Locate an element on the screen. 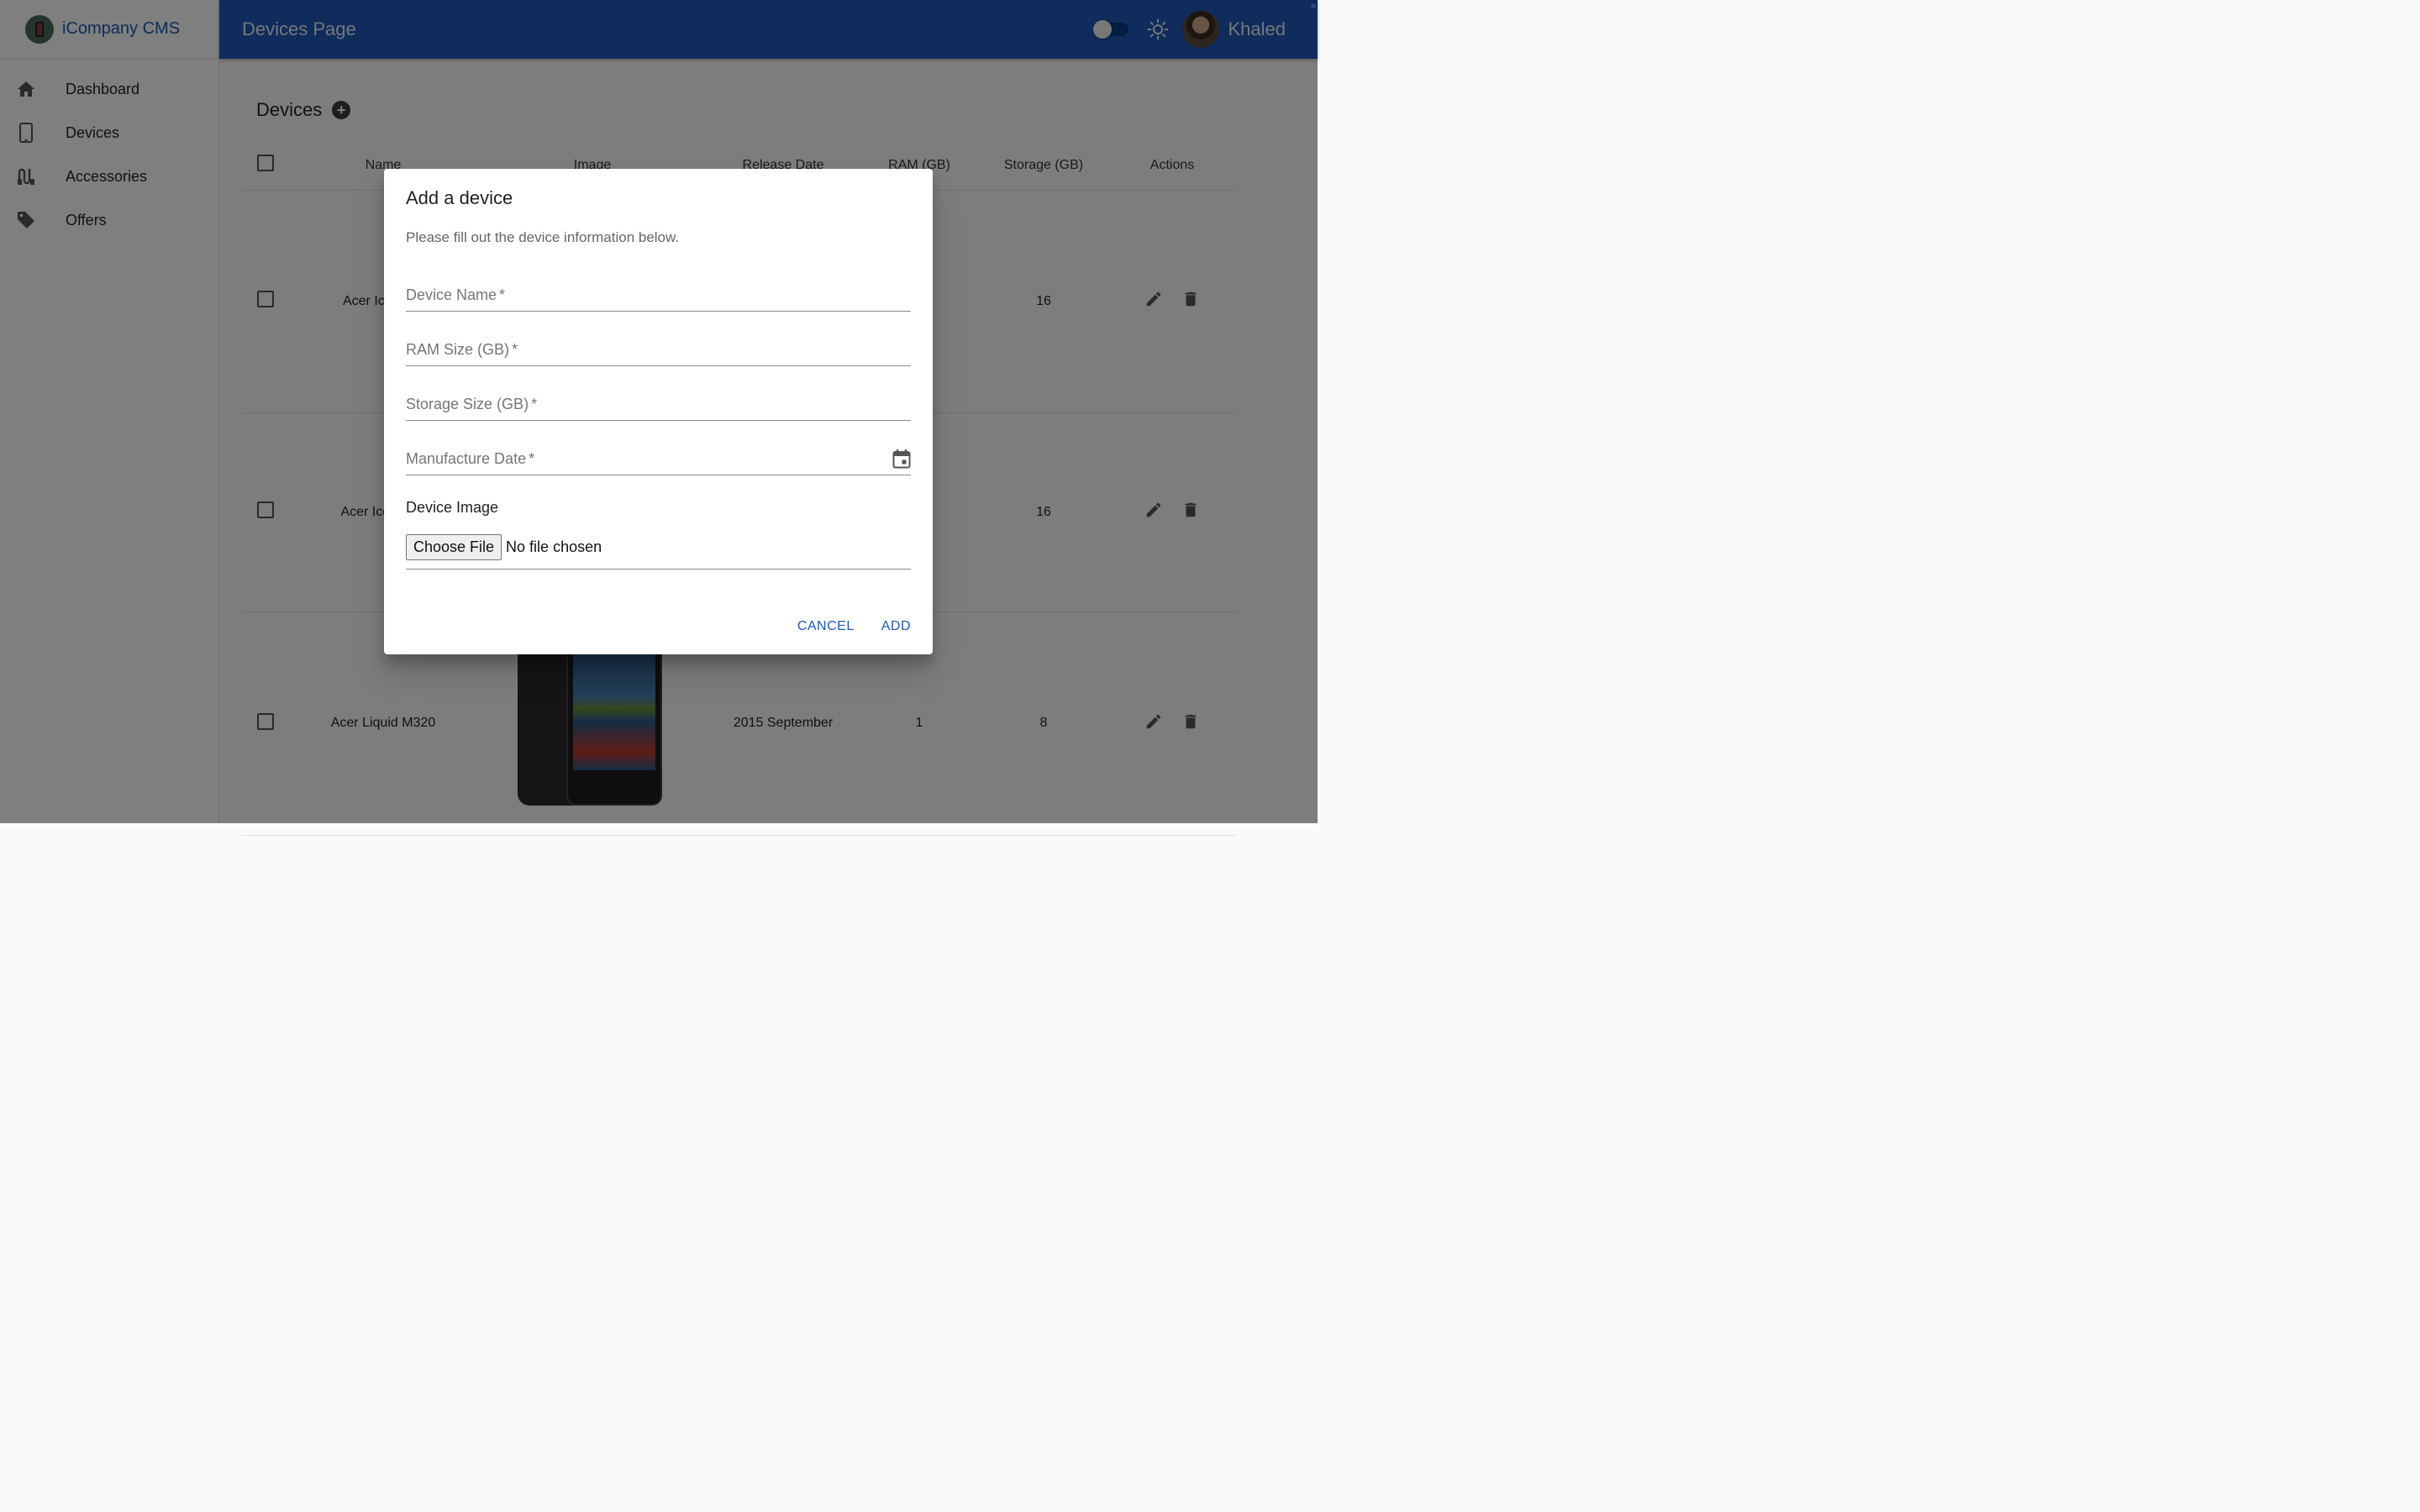  dialog-title: Add a device is located at coordinates (460, 197).